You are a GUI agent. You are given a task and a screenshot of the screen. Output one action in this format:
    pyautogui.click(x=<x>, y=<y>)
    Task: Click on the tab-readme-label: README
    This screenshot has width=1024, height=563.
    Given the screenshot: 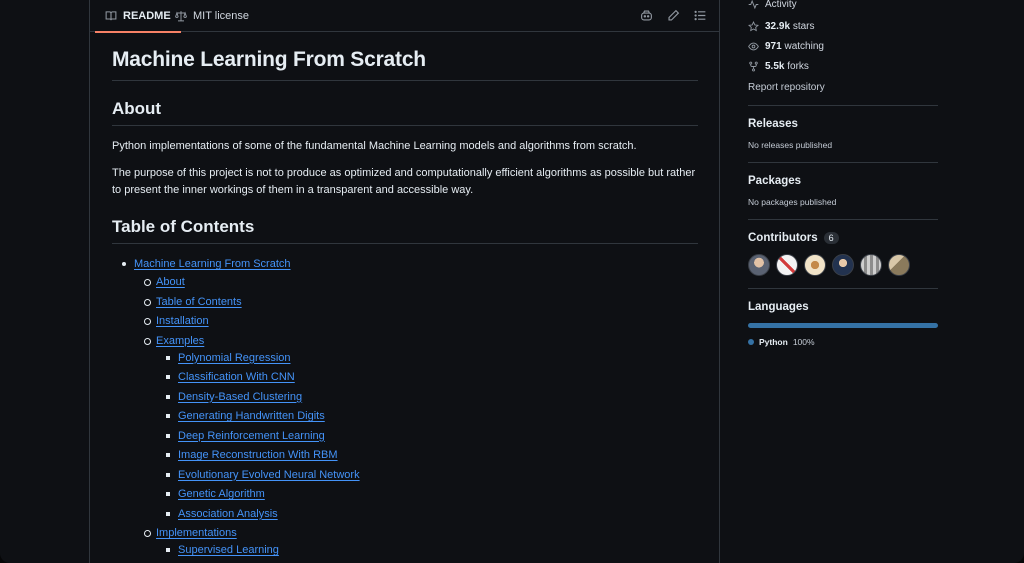 What is the action you would take?
    pyautogui.click(x=147, y=16)
    